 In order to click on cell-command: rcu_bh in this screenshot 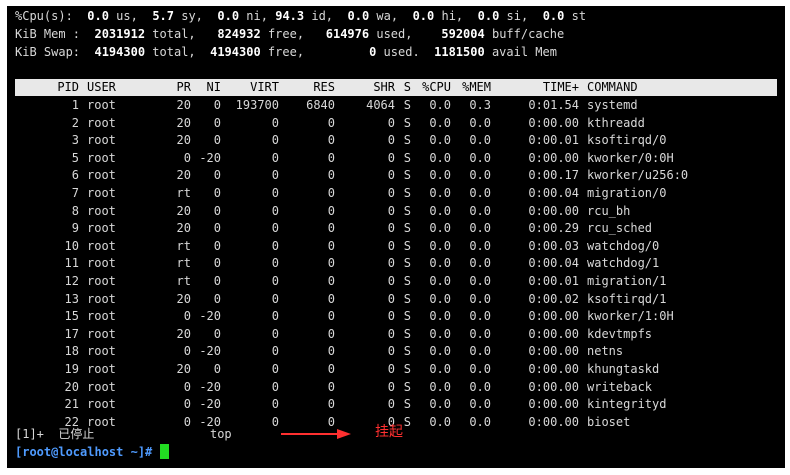, I will do `click(609, 210)`.